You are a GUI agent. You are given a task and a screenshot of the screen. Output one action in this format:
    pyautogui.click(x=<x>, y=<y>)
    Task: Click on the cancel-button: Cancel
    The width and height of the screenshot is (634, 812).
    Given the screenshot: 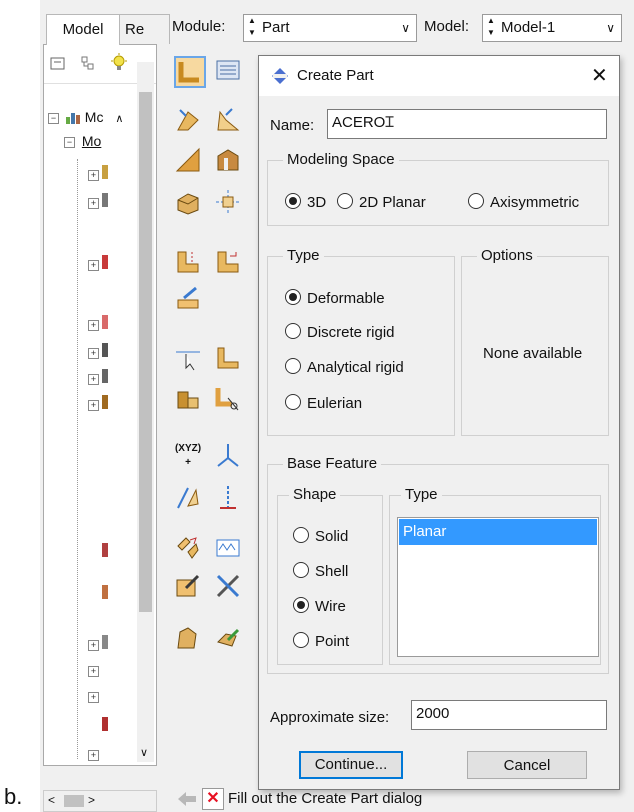 What is the action you would take?
    pyautogui.click(x=527, y=765)
    